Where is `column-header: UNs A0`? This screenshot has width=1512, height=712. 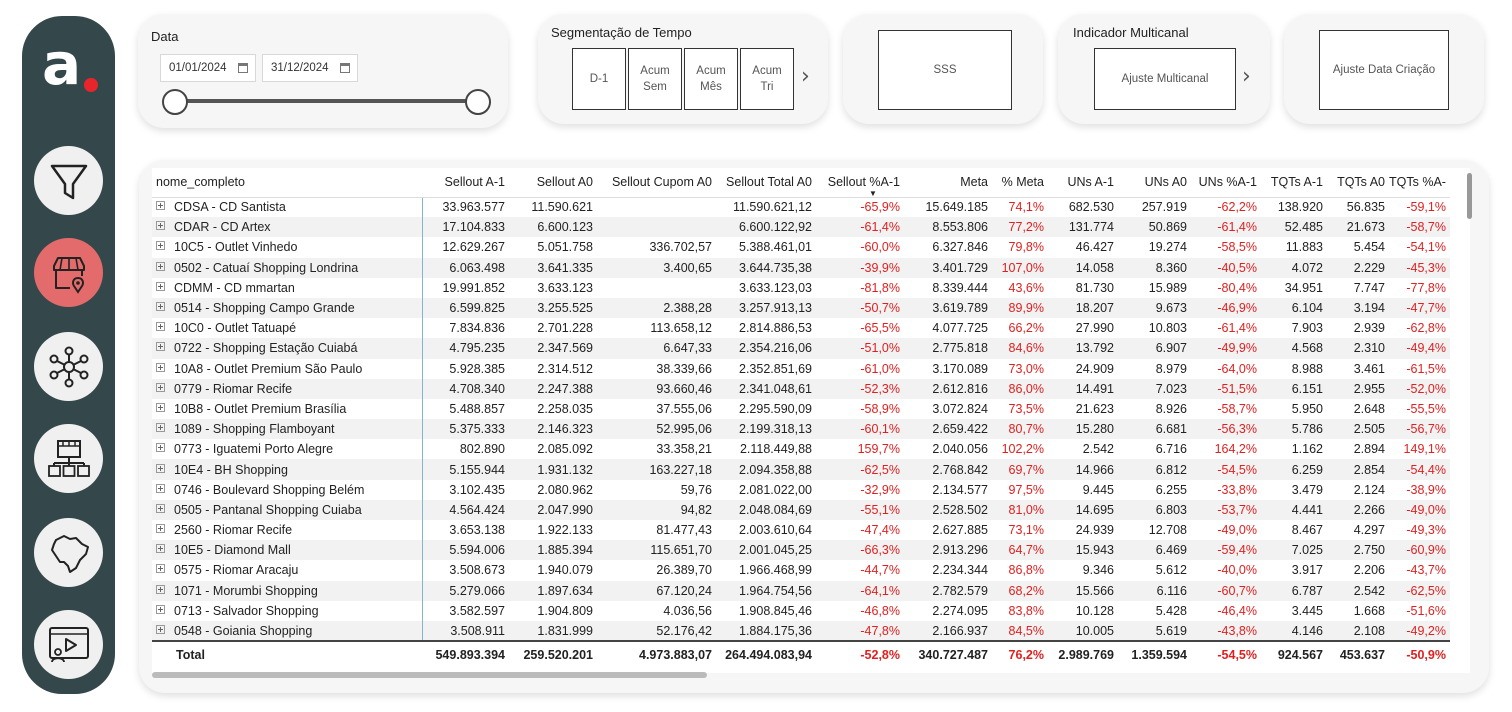
column-header: UNs A0 is located at coordinates (1154, 183).